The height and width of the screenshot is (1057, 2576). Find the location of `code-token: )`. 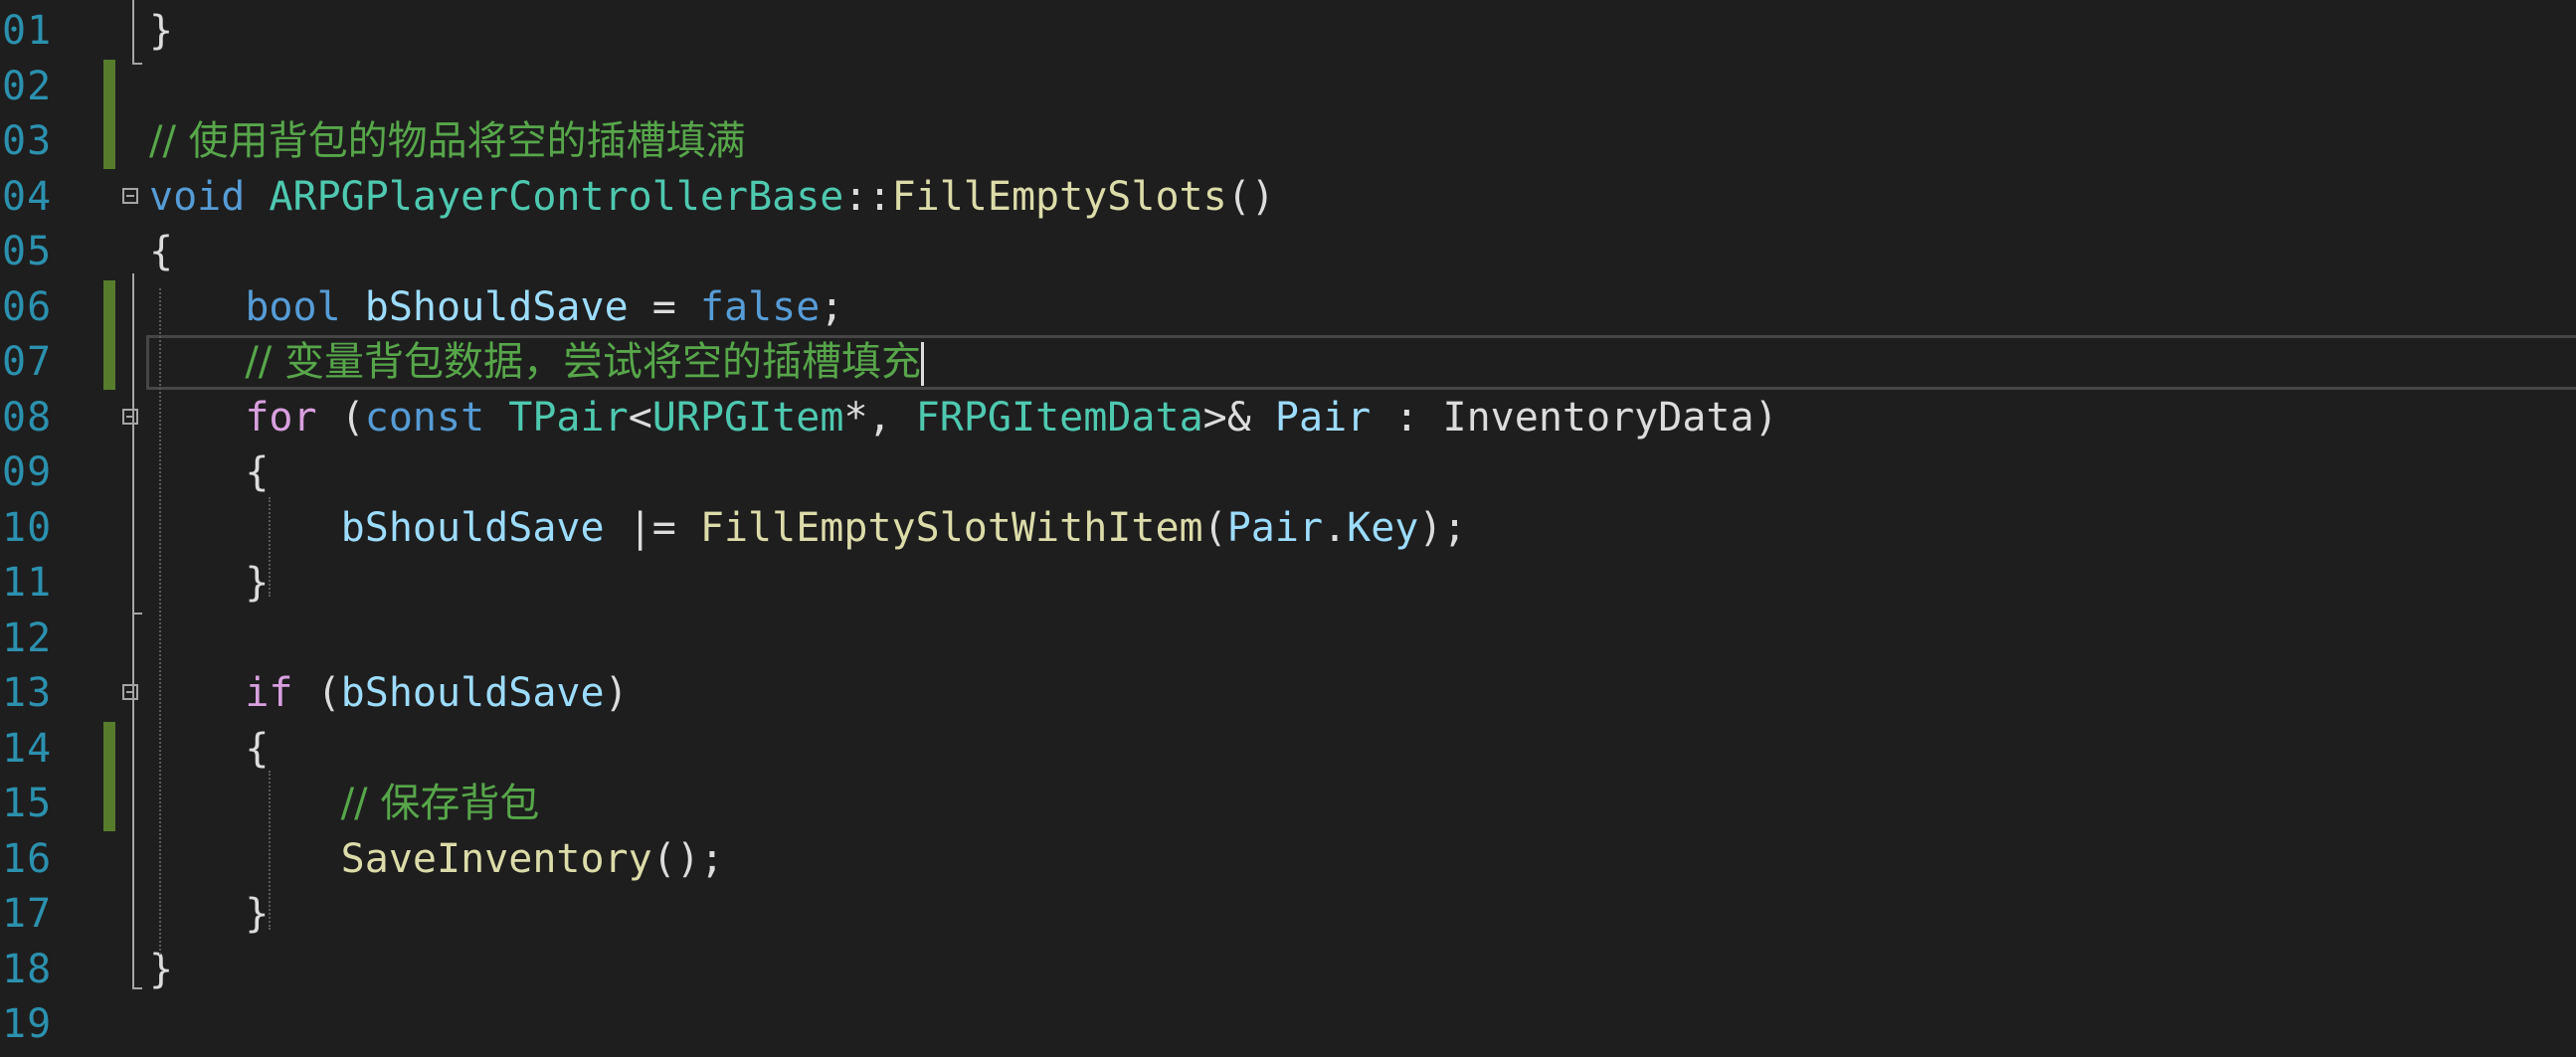

code-token: ) is located at coordinates (616, 693).